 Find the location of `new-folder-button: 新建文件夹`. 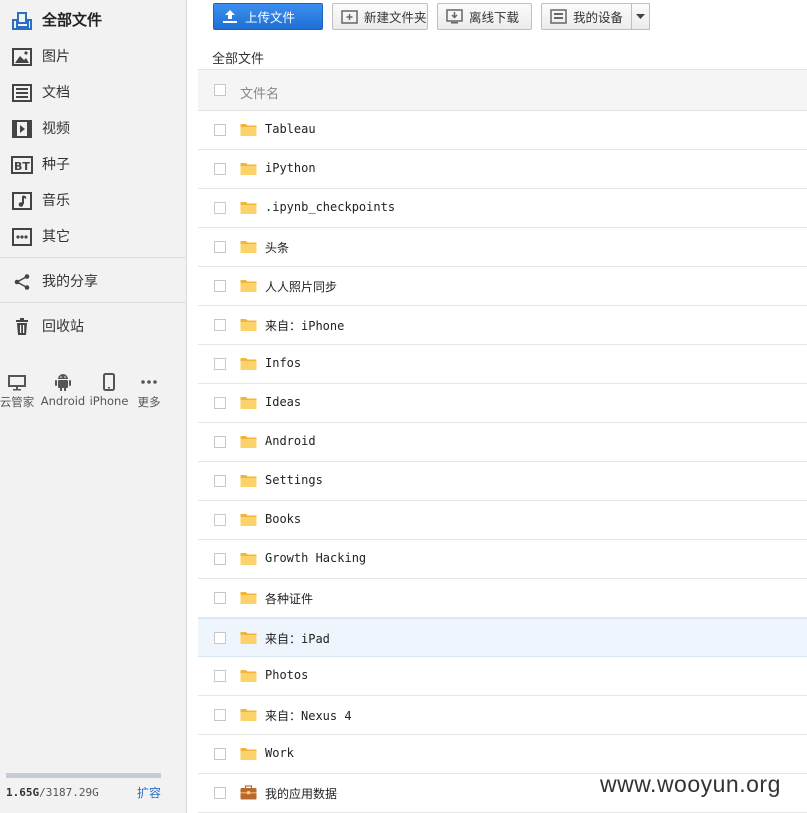

new-folder-button: 新建文件夹 is located at coordinates (380, 16).